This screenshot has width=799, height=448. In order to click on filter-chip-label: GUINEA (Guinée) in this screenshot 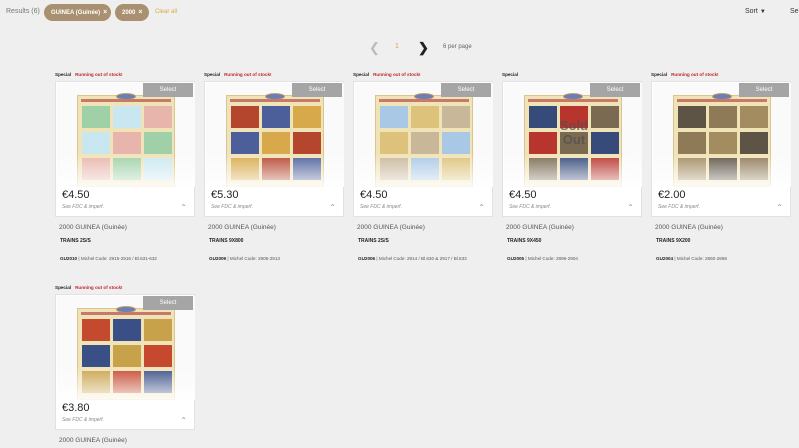, I will do `click(76, 13)`.